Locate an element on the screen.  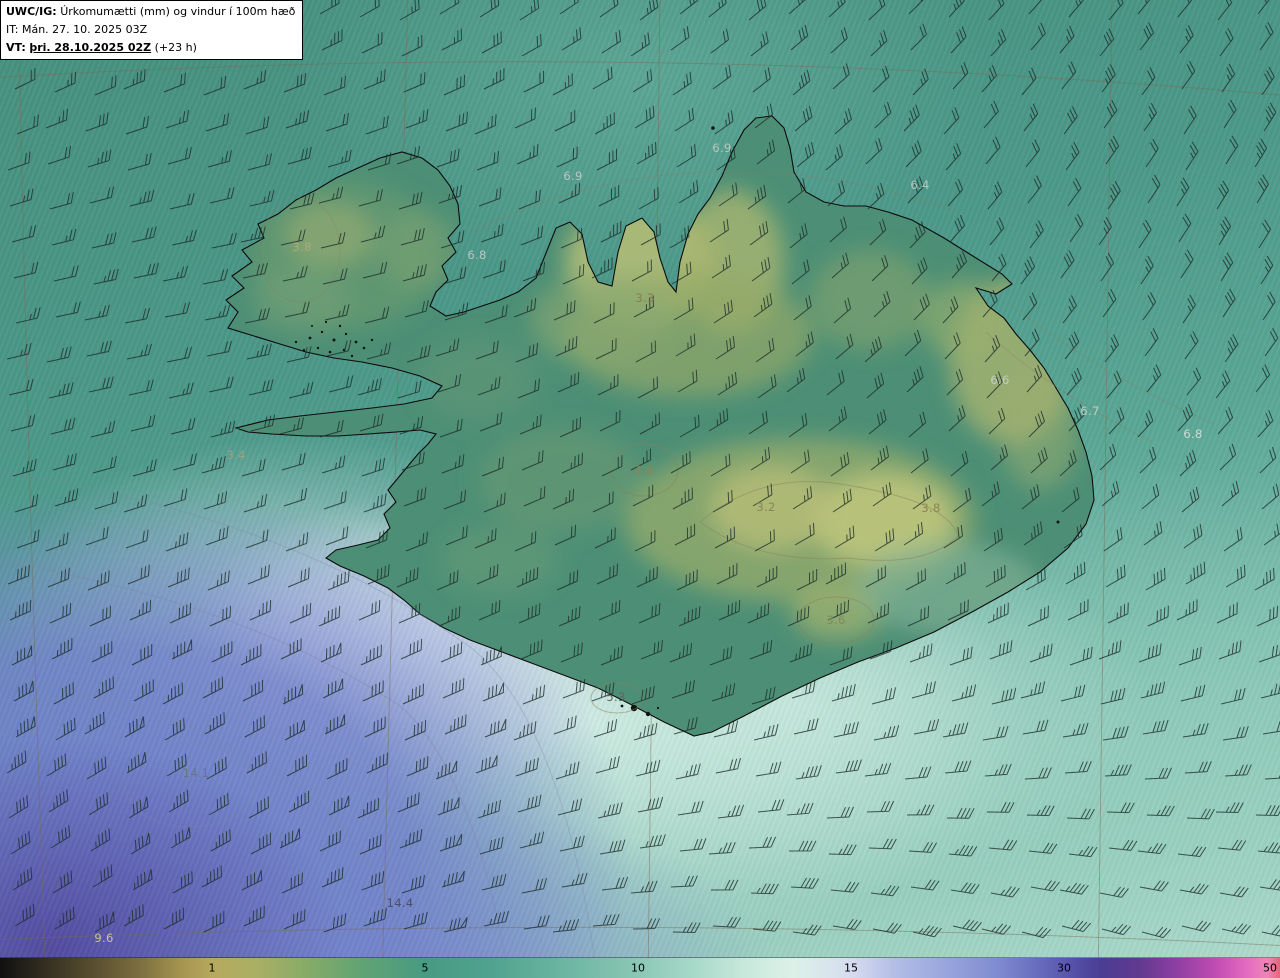
precip-contour-line is located at coordinates (190, 785).